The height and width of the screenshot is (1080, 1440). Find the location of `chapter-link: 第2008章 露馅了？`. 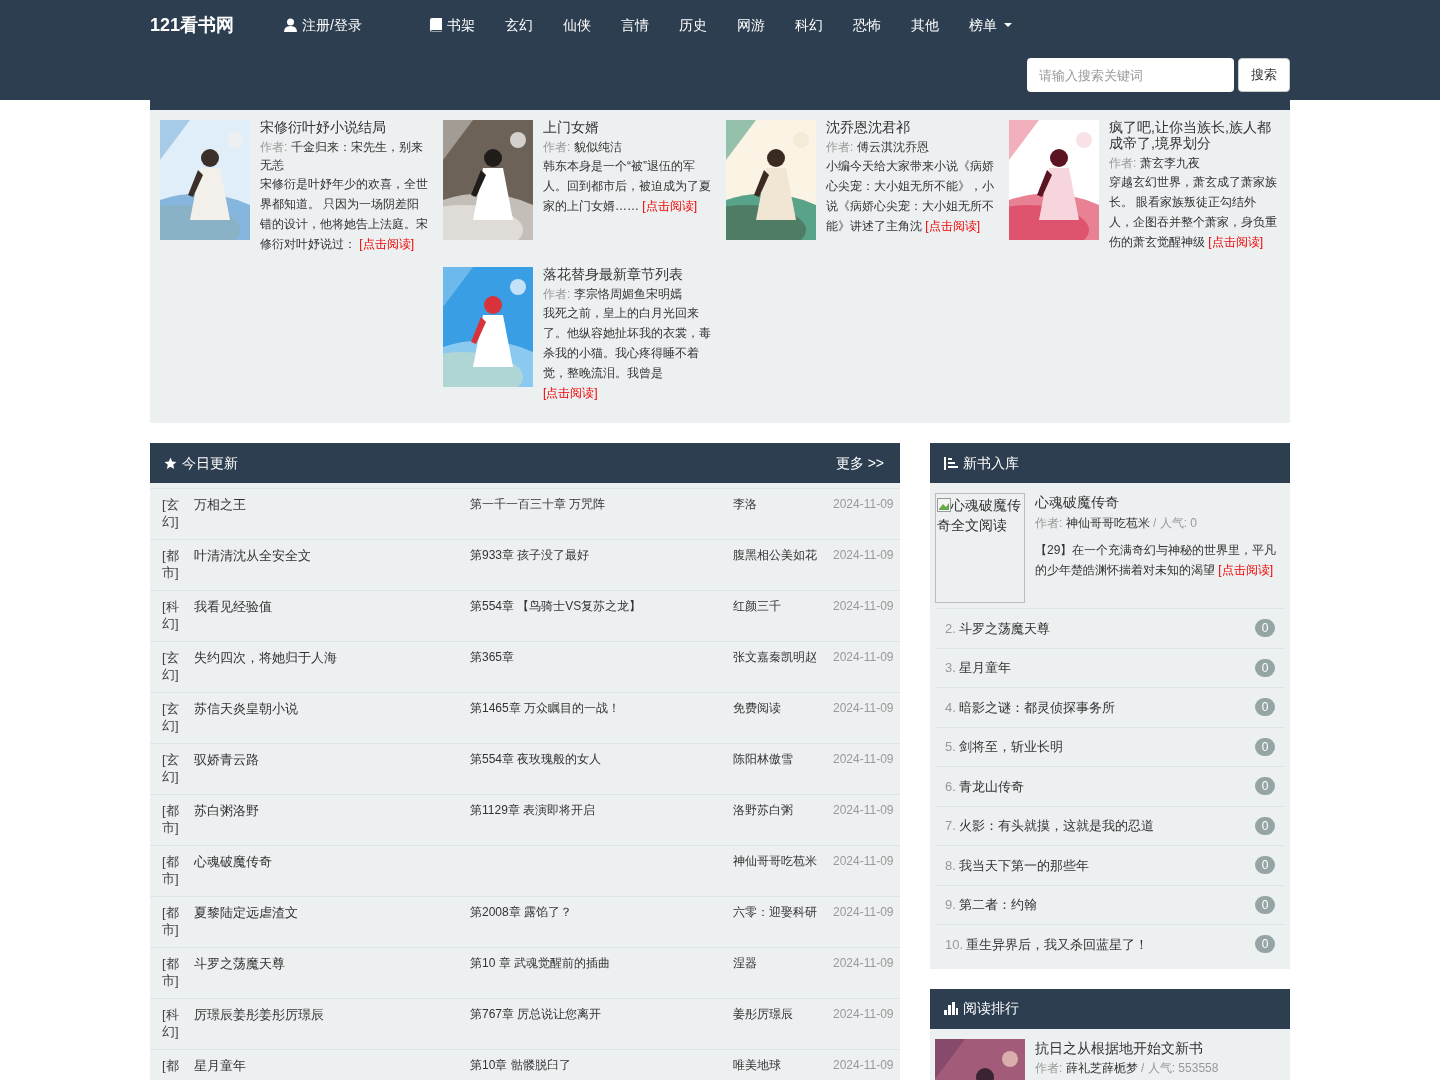

chapter-link: 第2008章 露馅了？ is located at coordinates (601, 925).